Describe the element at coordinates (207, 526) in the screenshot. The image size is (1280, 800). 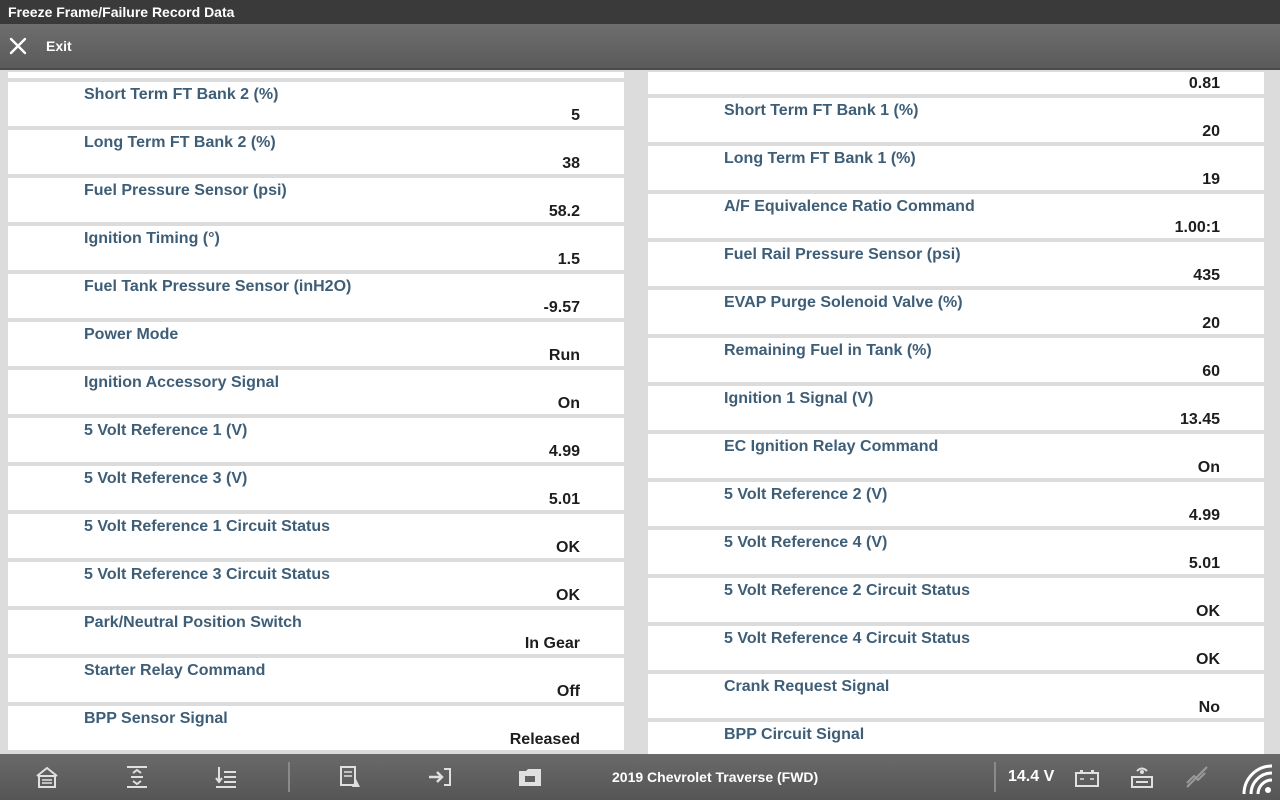
I see `parameter-label: 5 Volt Reference 1 Circuit Status` at that location.